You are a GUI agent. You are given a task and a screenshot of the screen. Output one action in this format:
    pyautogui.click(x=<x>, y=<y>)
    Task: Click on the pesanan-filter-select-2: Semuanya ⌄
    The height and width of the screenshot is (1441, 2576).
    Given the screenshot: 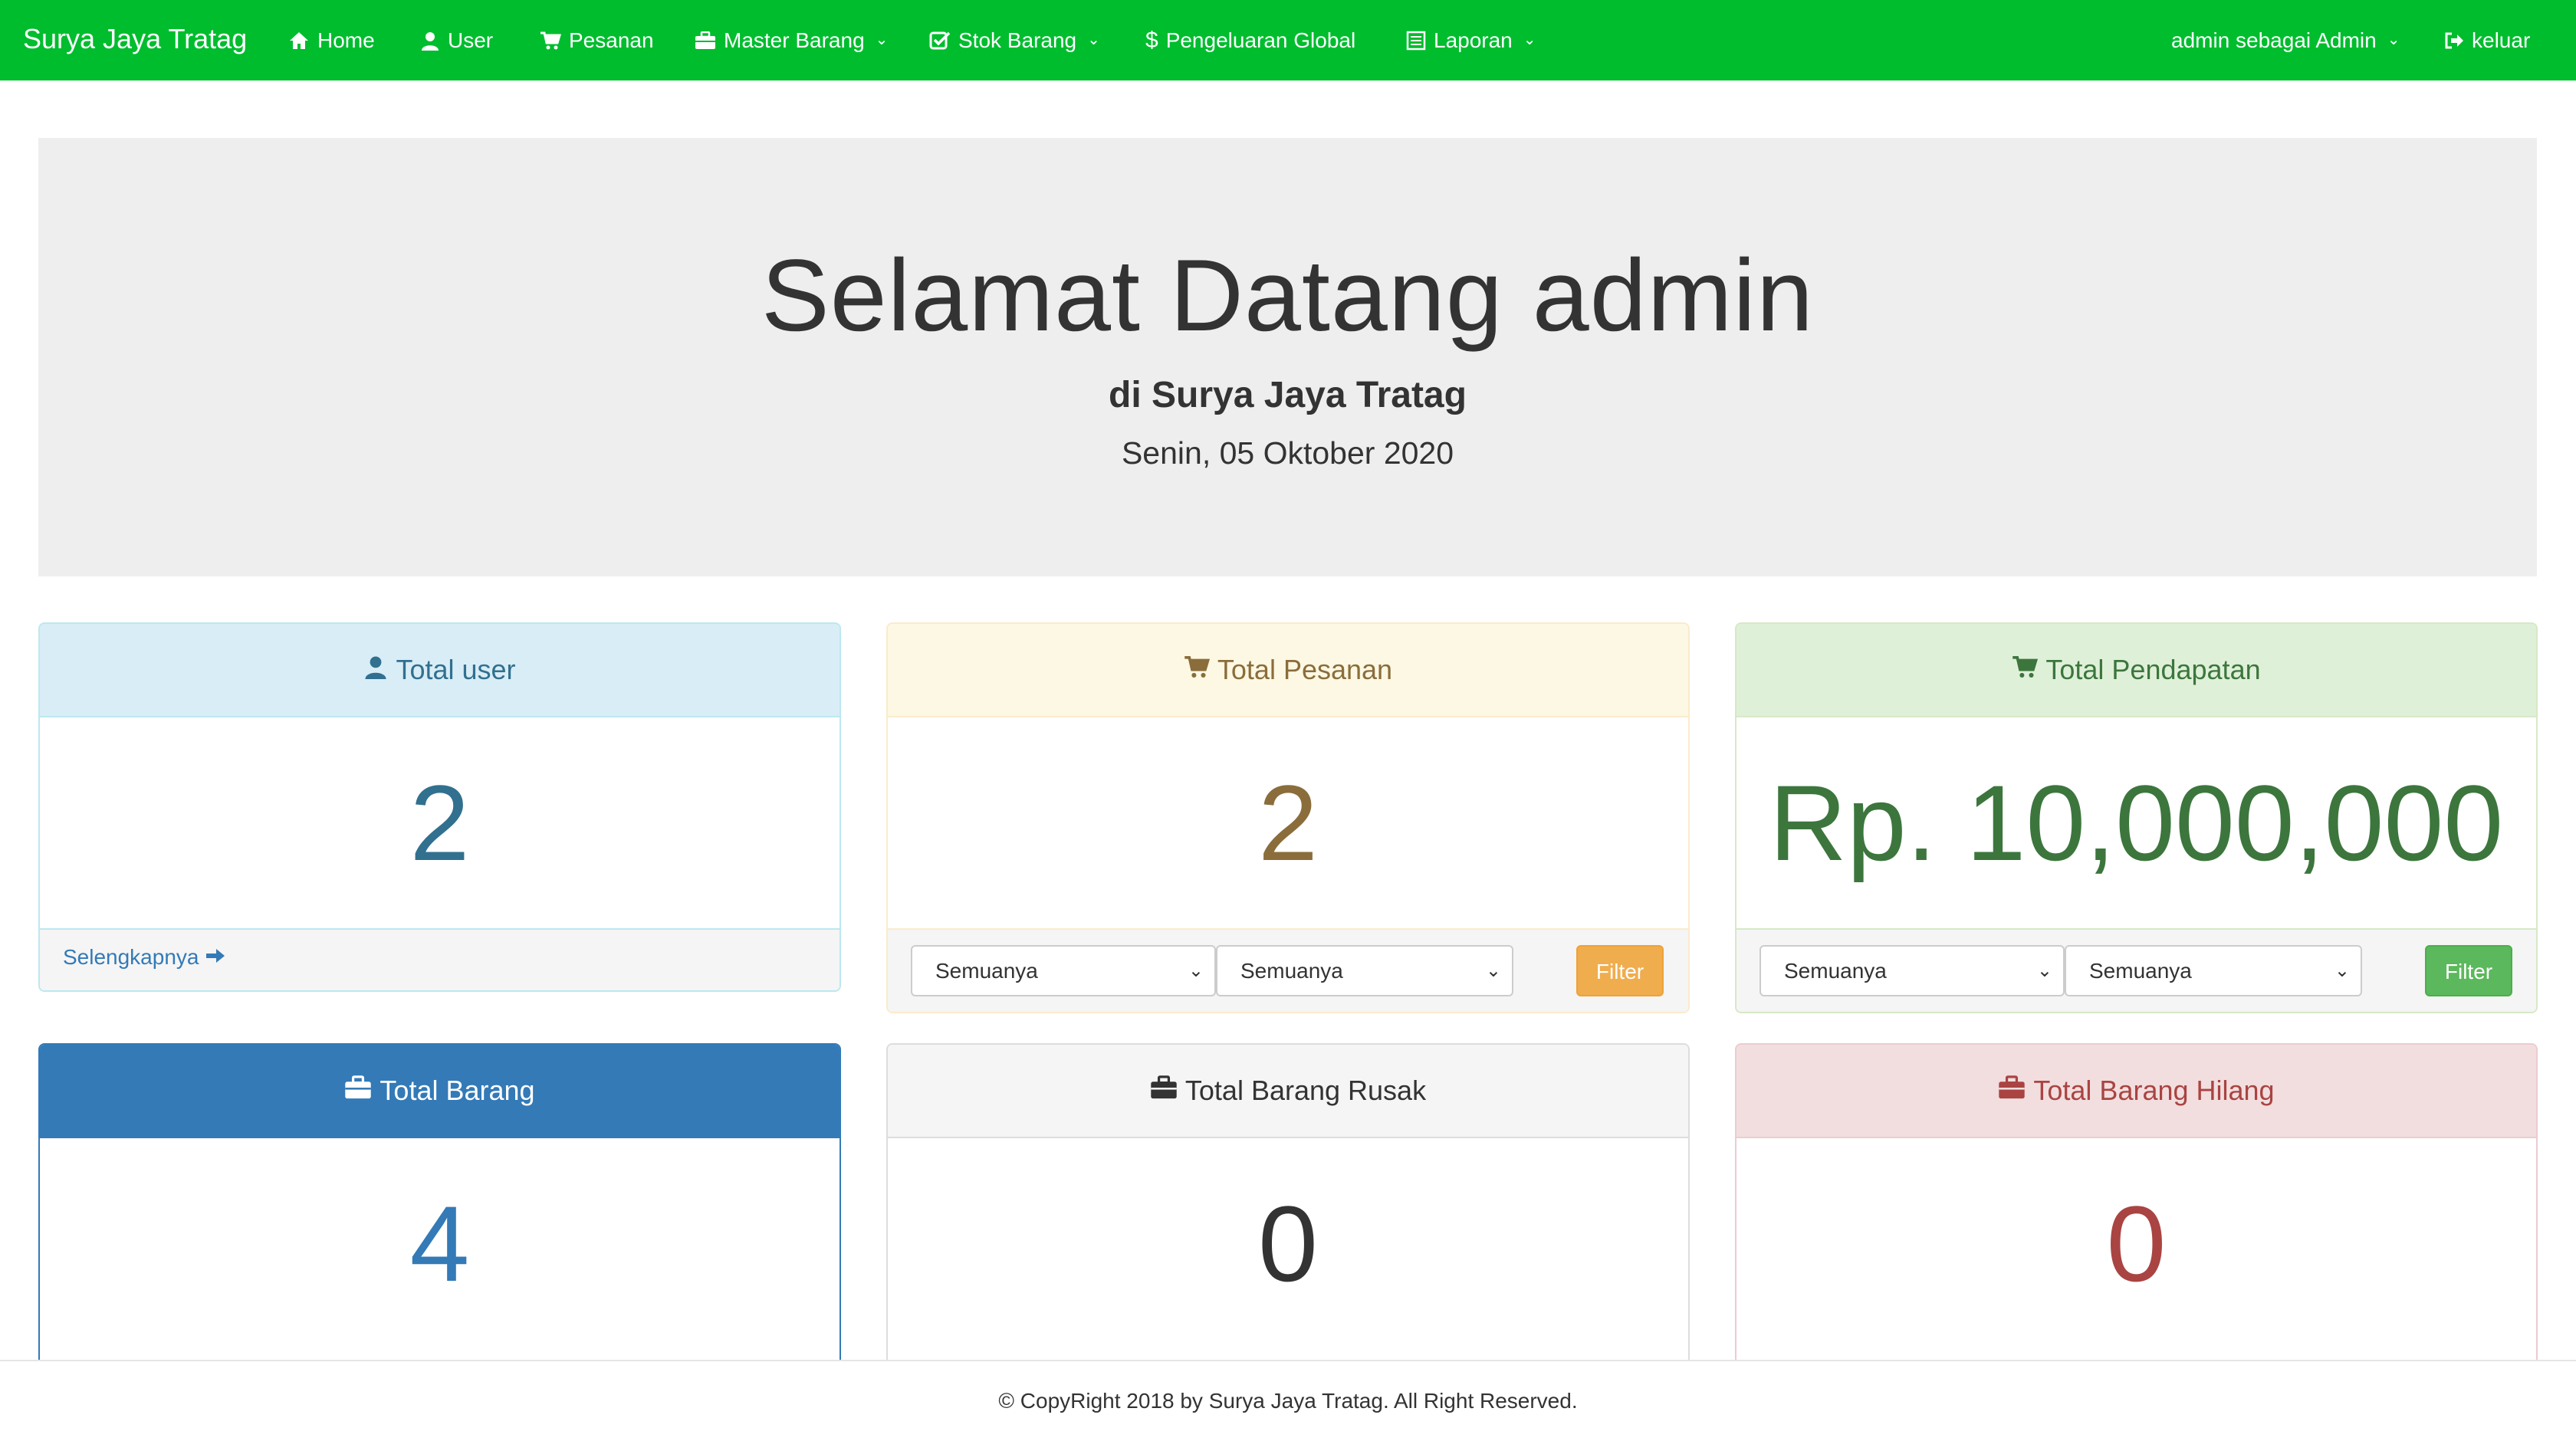 What is the action you would take?
    pyautogui.click(x=1365, y=970)
    